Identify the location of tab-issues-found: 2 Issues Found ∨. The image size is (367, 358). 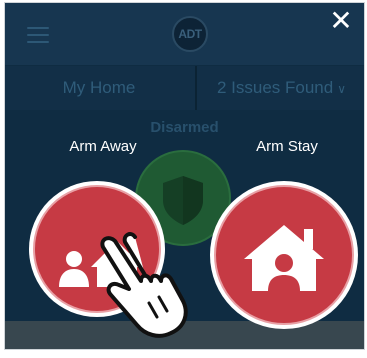
(279, 88).